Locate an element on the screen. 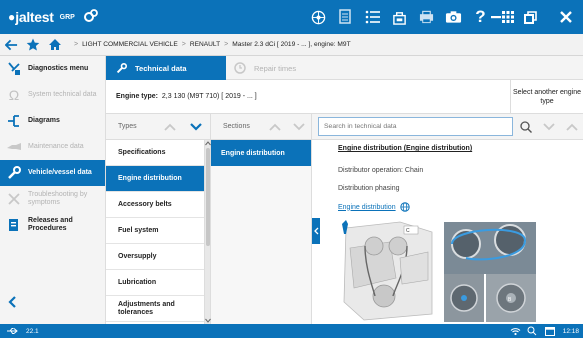 The width and height of the screenshot is (583, 338). connection-icon is located at coordinates (318, 17).